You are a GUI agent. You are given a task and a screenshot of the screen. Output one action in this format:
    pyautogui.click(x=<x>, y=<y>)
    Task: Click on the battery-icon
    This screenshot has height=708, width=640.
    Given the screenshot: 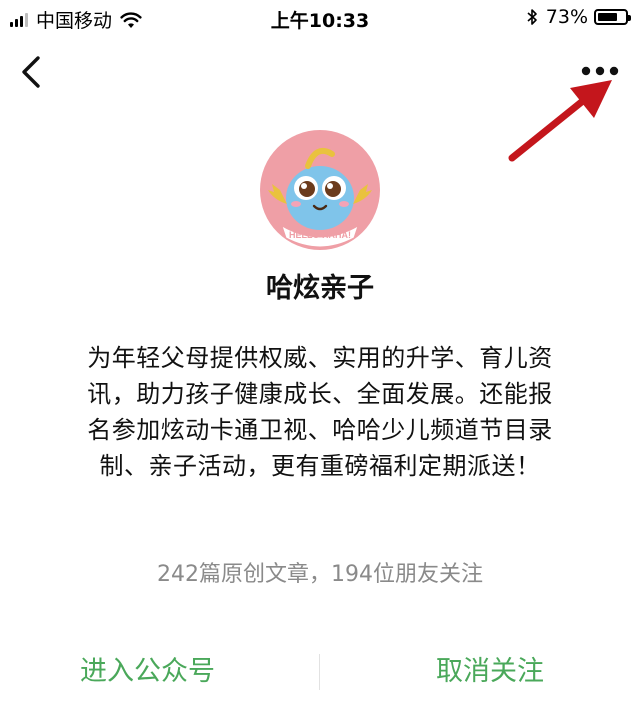 What is the action you would take?
    pyautogui.click(x=612, y=17)
    